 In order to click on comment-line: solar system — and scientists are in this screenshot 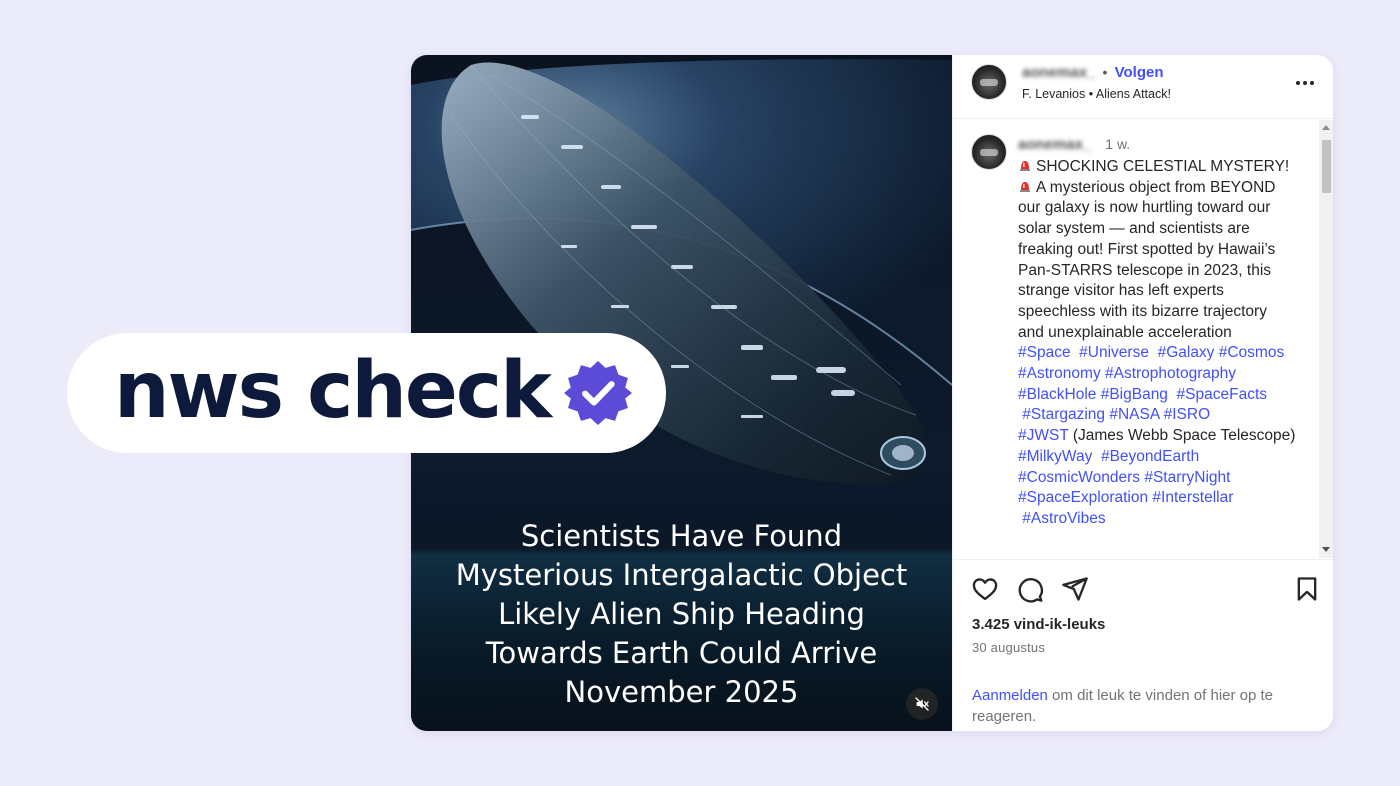, I will do `click(1134, 229)`.